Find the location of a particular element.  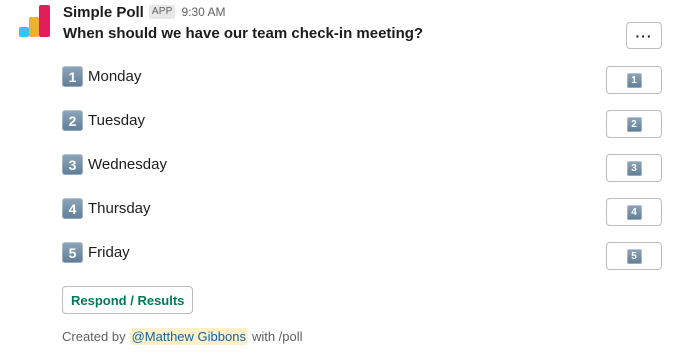

vote-button-2: 2 is located at coordinates (634, 124).